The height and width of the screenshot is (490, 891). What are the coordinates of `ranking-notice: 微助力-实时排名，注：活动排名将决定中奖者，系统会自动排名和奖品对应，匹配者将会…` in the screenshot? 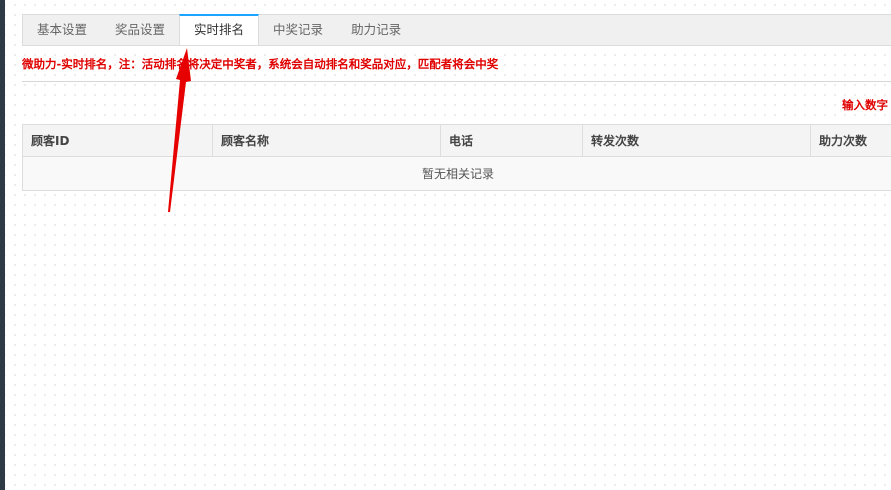 It's located at (260, 64).